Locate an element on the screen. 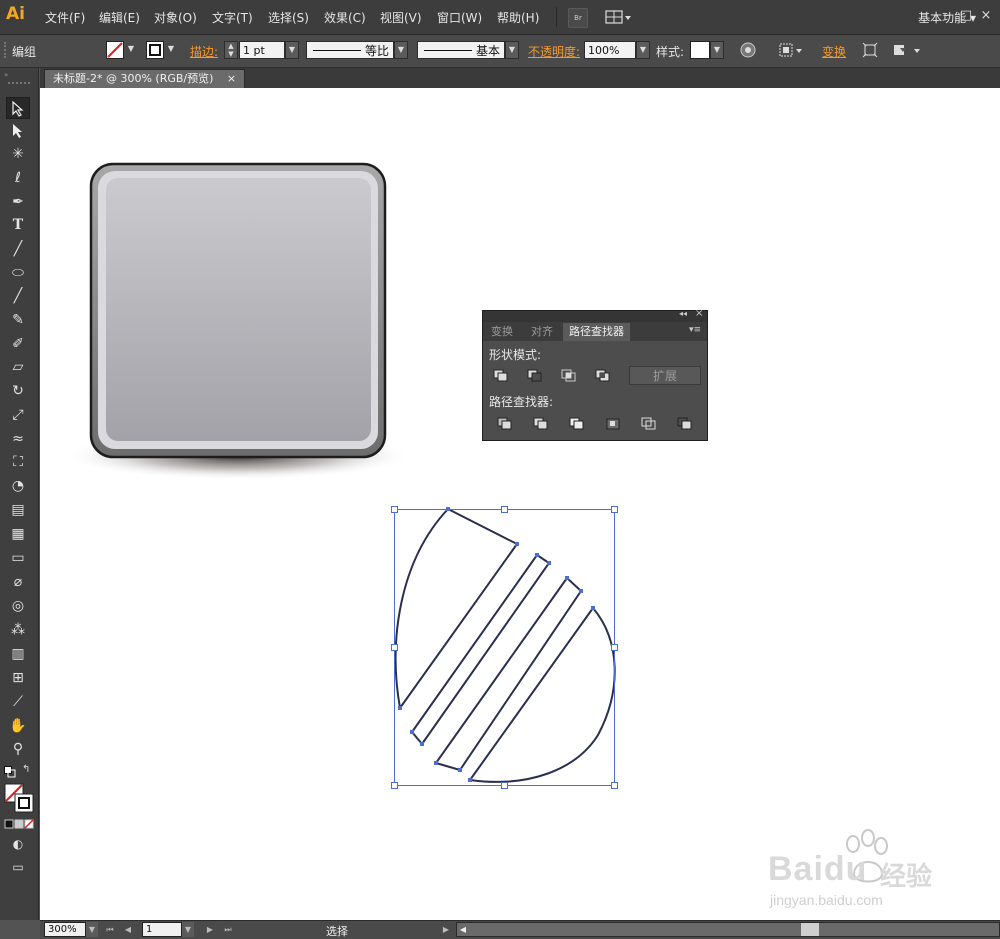 This screenshot has height=939, width=1000. next-artboard-icon: ▶ is located at coordinates (210, 929).